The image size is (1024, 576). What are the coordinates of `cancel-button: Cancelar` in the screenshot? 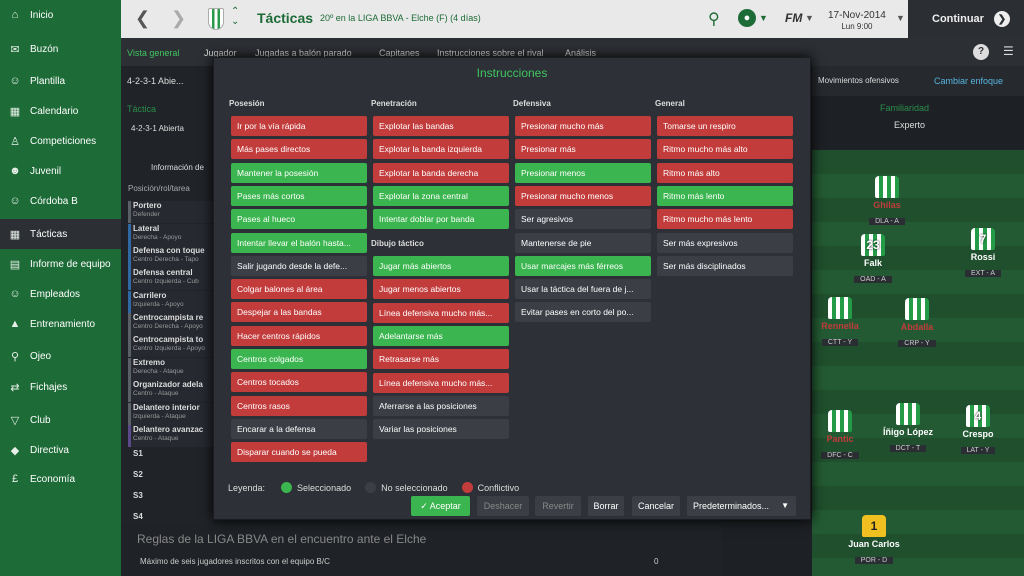 It's located at (656, 506).